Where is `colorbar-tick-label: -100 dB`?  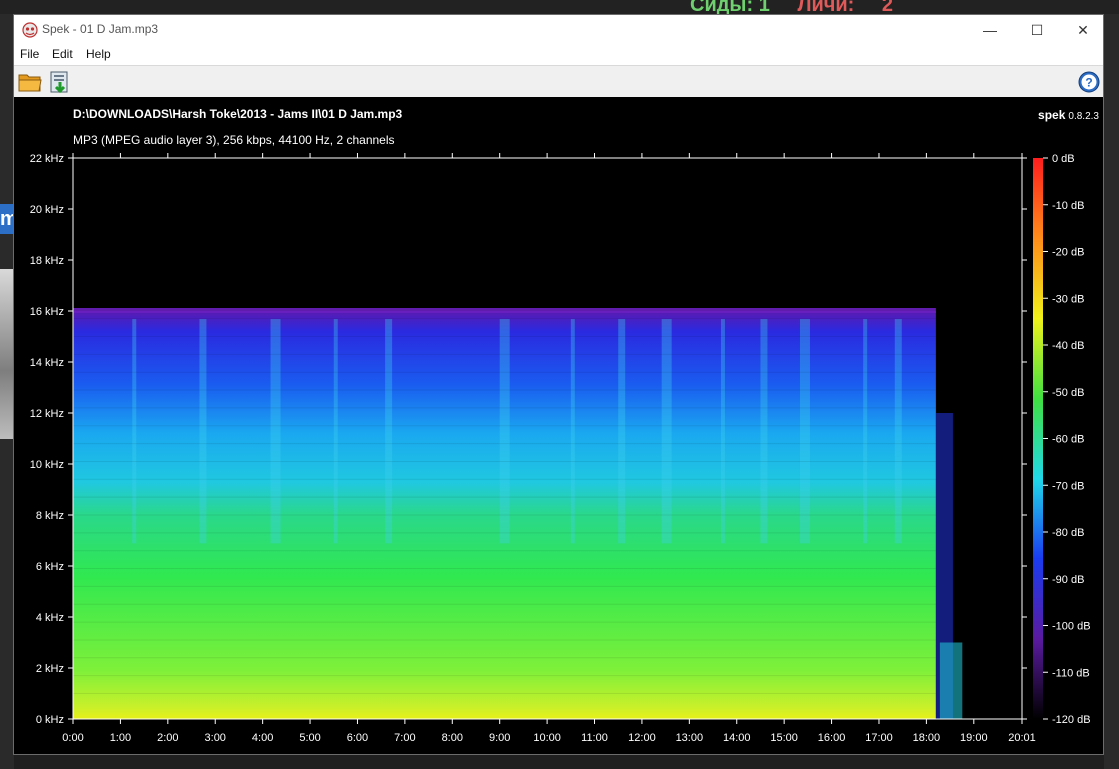 colorbar-tick-label: -100 dB is located at coordinates (1071, 627).